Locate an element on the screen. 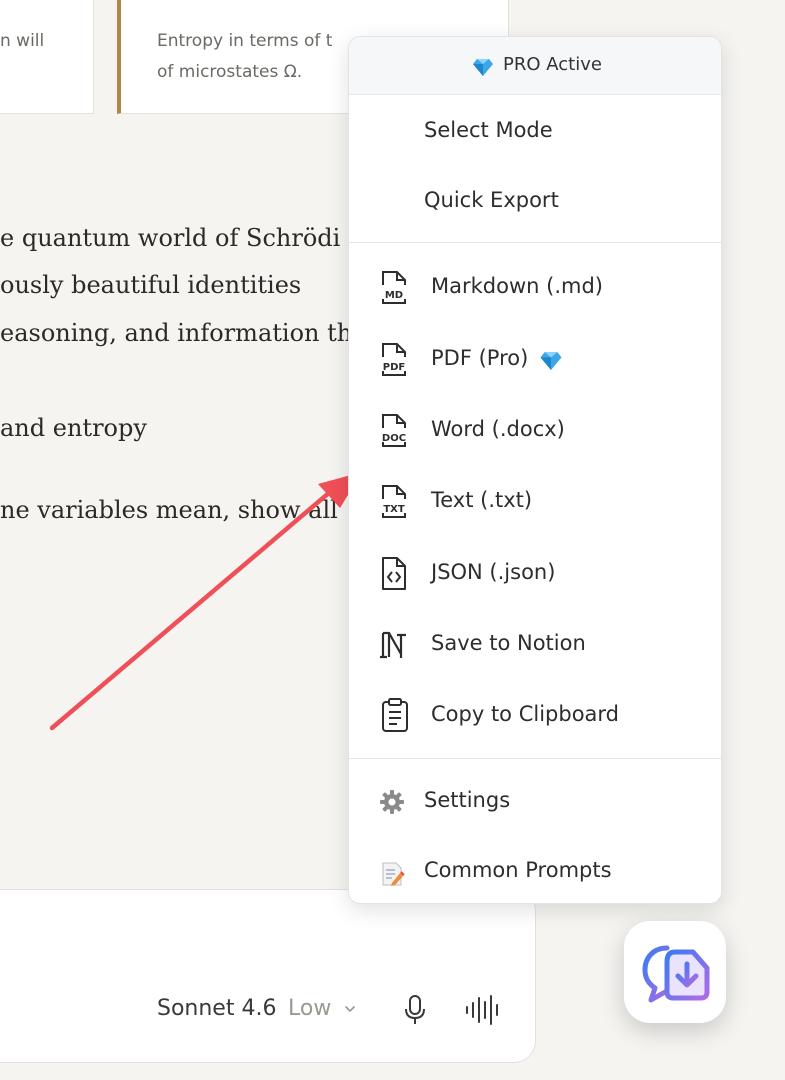 This screenshot has height=1080, width=785. paragraph-line-1: e quantum world of Schrödi is located at coordinates (170, 238).